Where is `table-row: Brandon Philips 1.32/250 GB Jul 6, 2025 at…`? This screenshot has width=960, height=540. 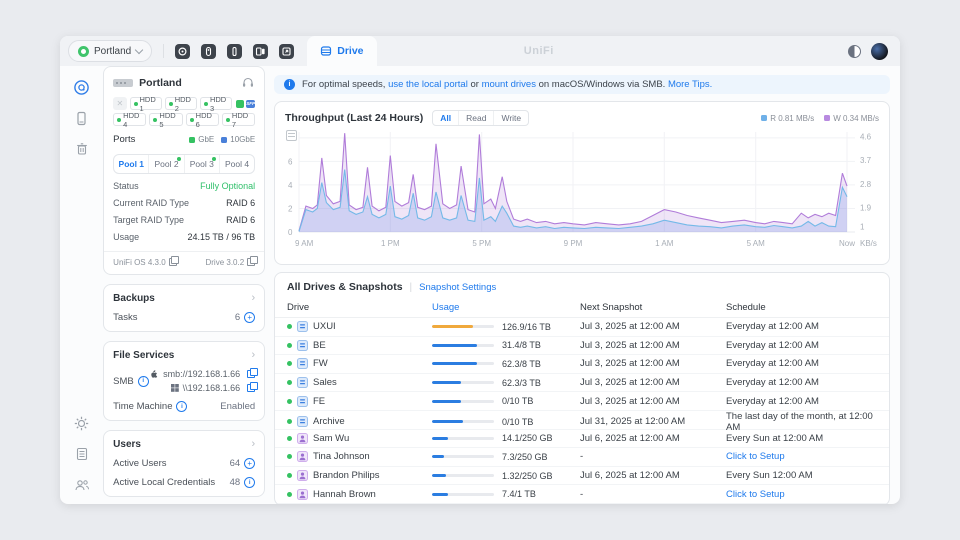
table-row: Brandon Philips 1.32/250 GB Jul 6, 2025 at… is located at coordinates (582, 476).